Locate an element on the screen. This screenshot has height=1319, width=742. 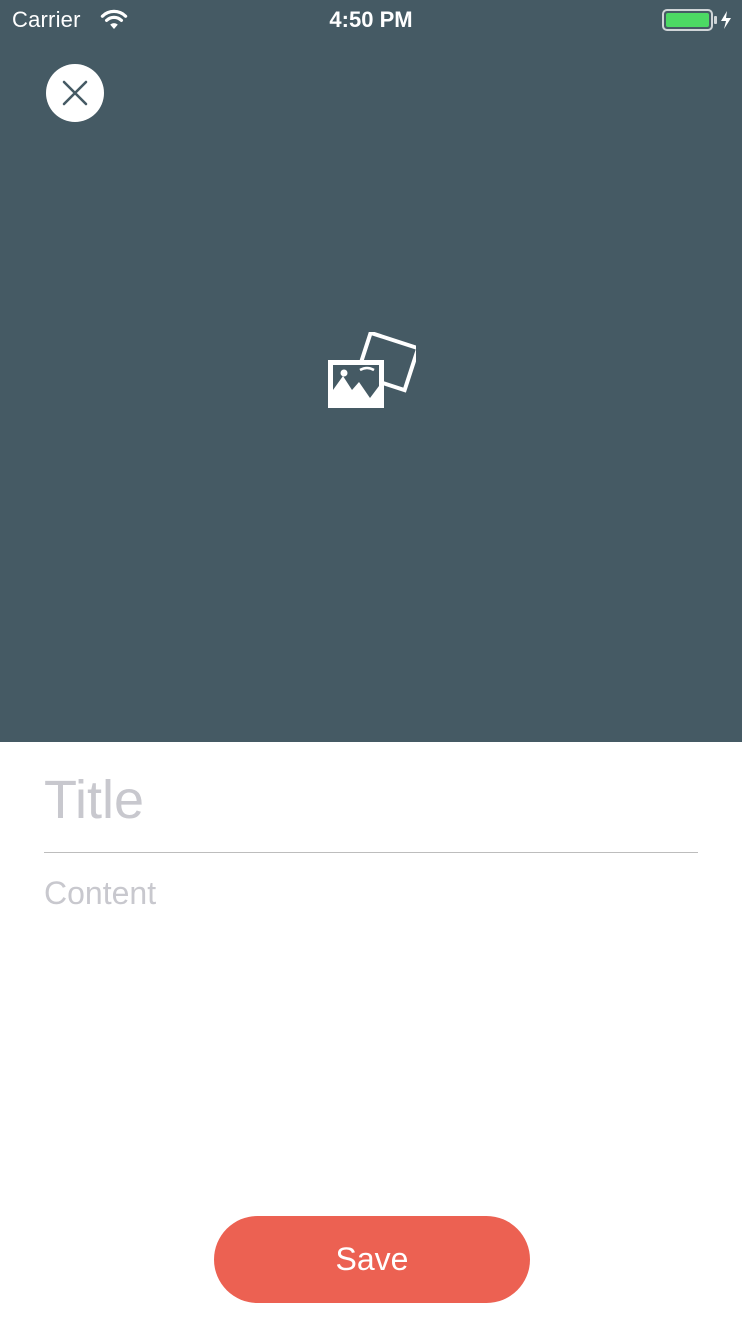
status-time: 4:50 PM is located at coordinates (371, 19).